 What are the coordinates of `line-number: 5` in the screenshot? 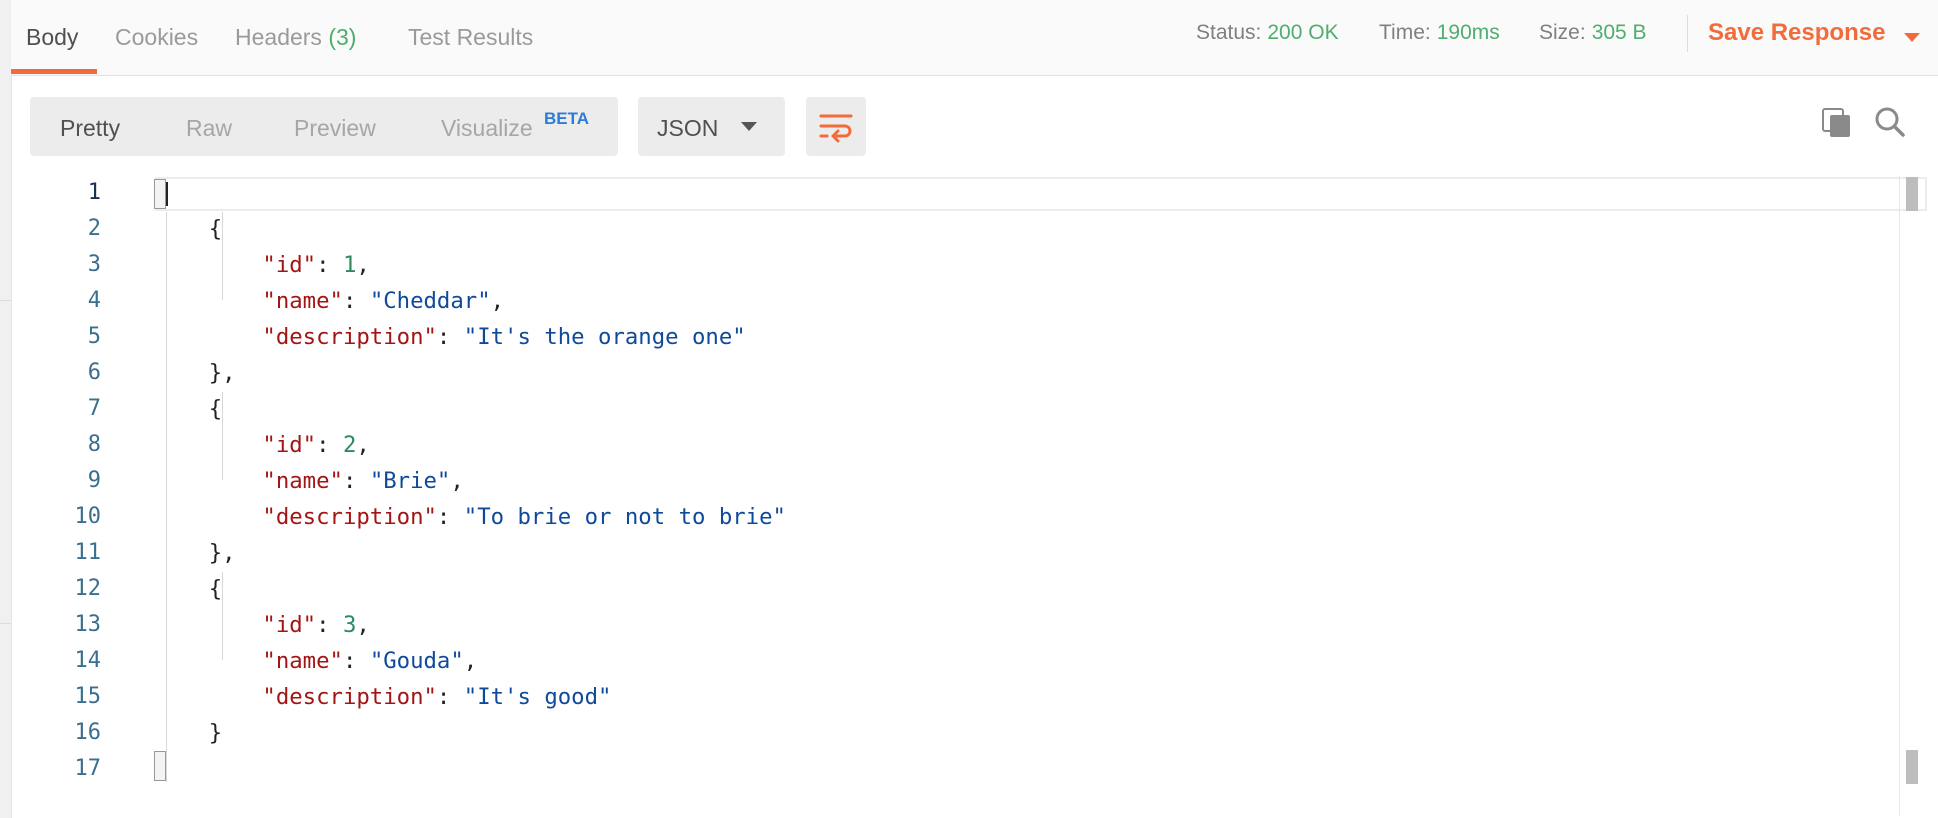 It's located at (94, 336).